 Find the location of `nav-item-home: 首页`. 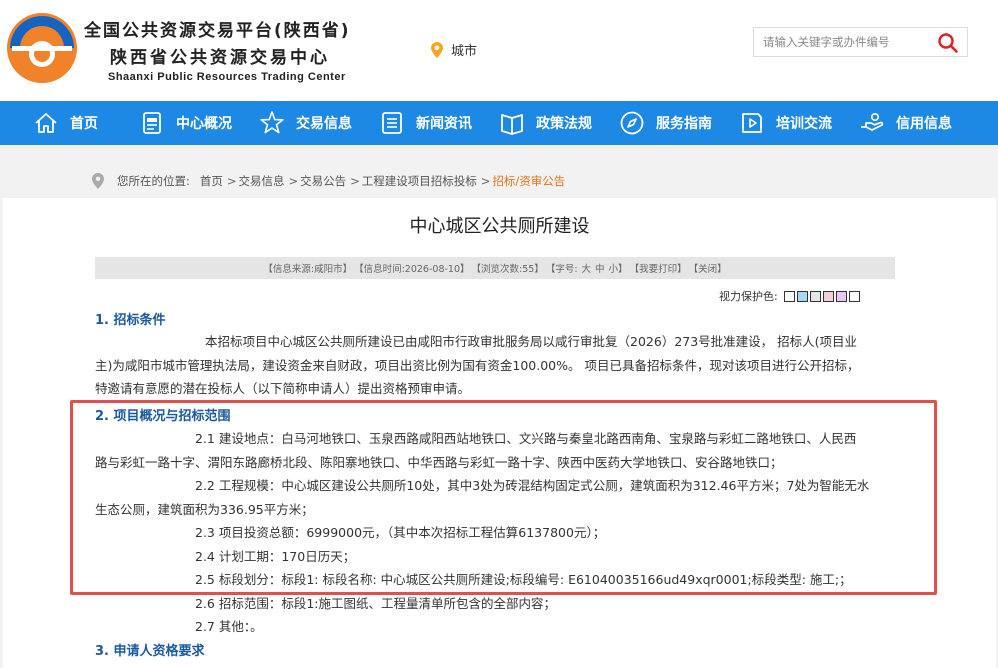

nav-item-home: 首页 is located at coordinates (65, 123).